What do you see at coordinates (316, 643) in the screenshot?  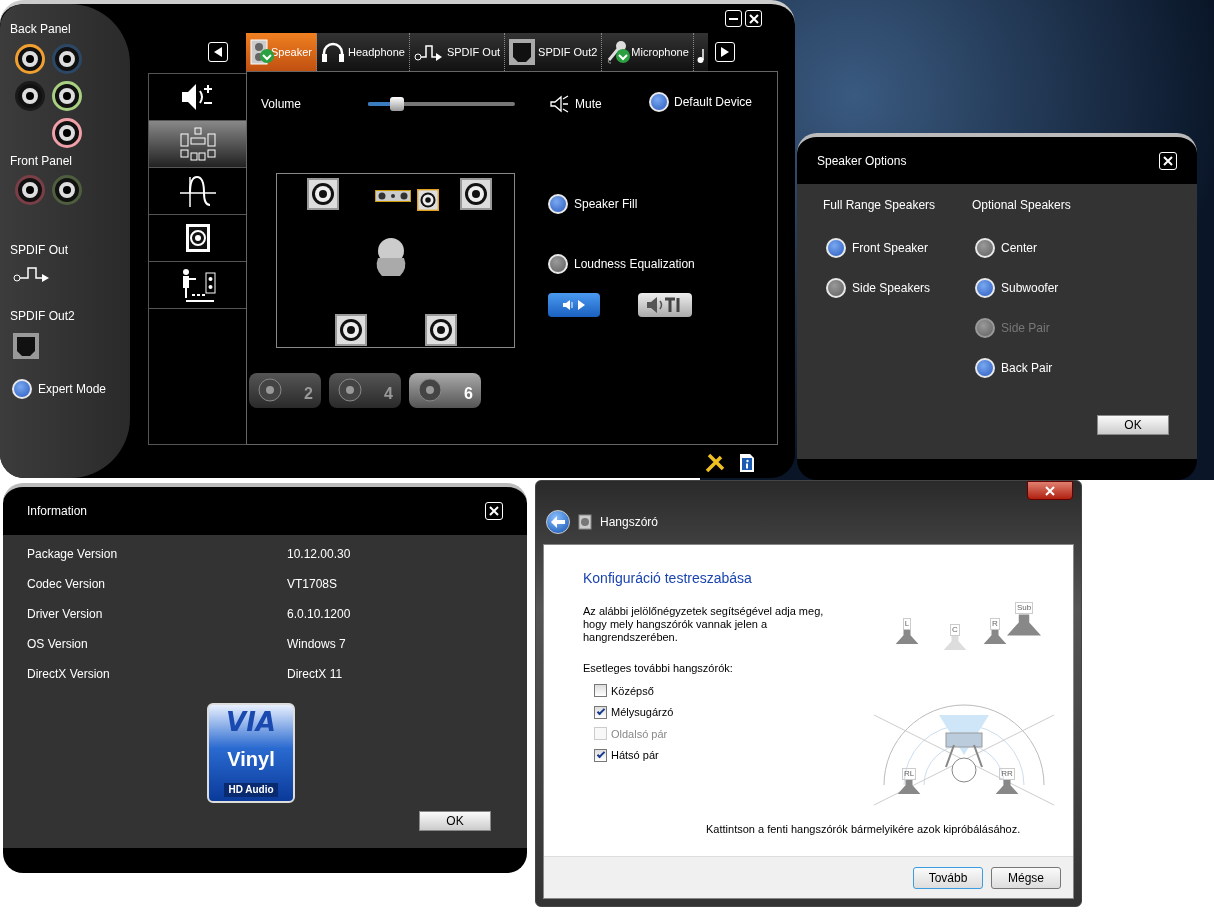 I see `info-value: Windows 7` at bounding box center [316, 643].